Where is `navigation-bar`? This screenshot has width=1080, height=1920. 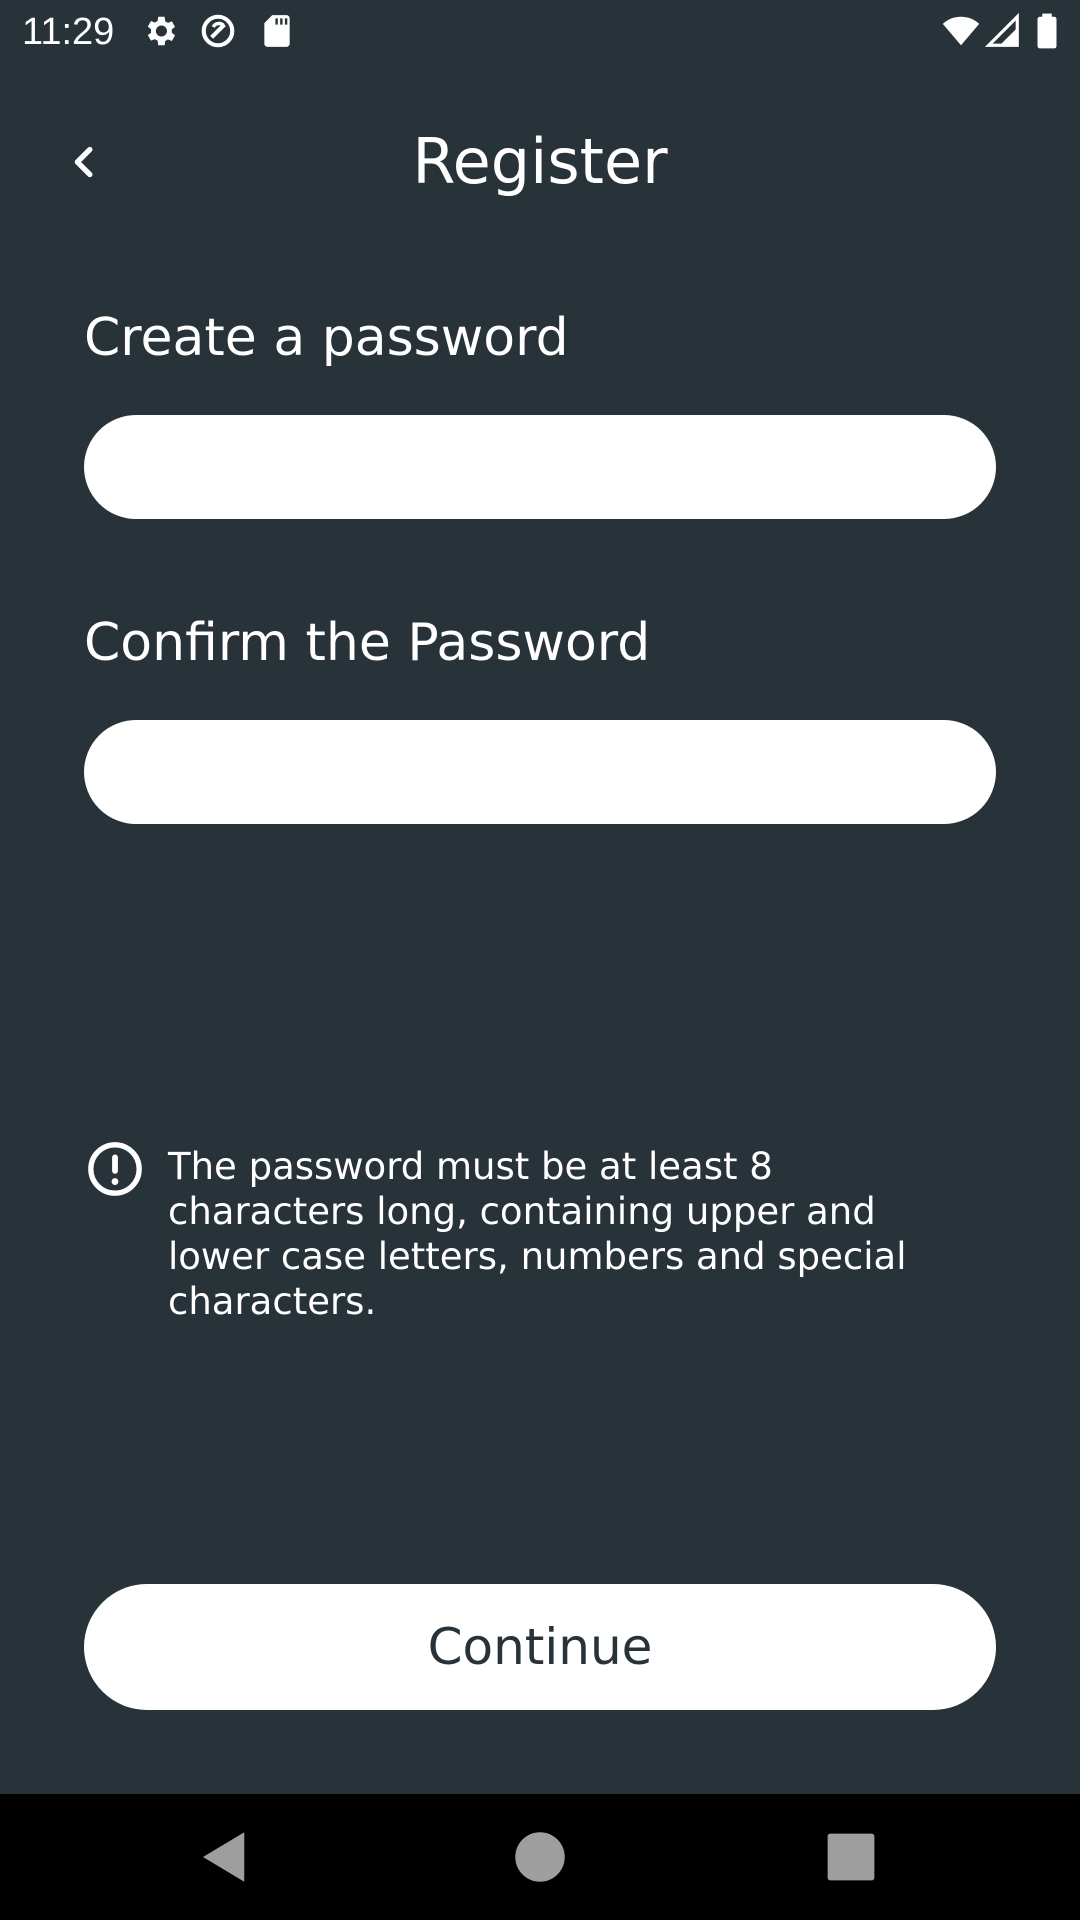
navigation-bar is located at coordinates (540, 1857).